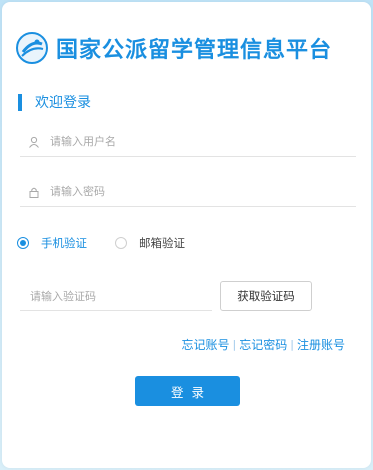 This screenshot has height=470, width=373. I want to click on forgot-password-link: 忘记密码, so click(263, 344).